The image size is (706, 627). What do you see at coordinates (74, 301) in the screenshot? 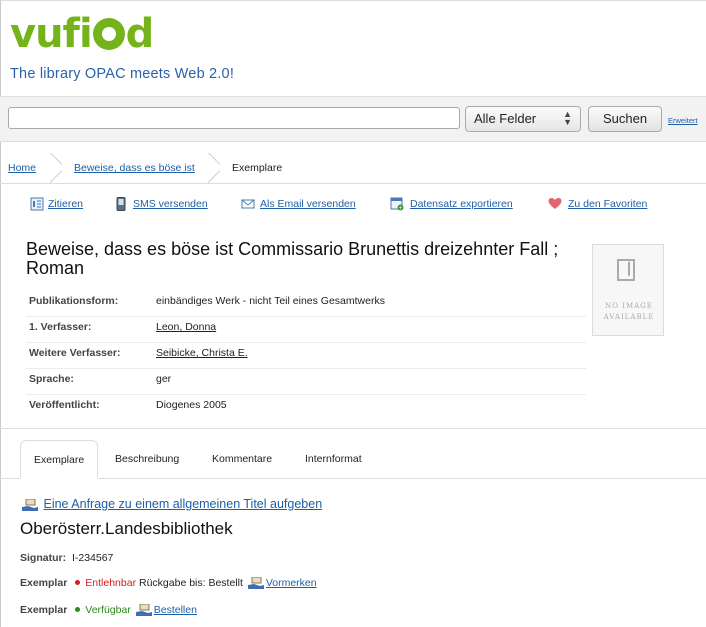
I see `meta-label: Publikationsform:` at bounding box center [74, 301].